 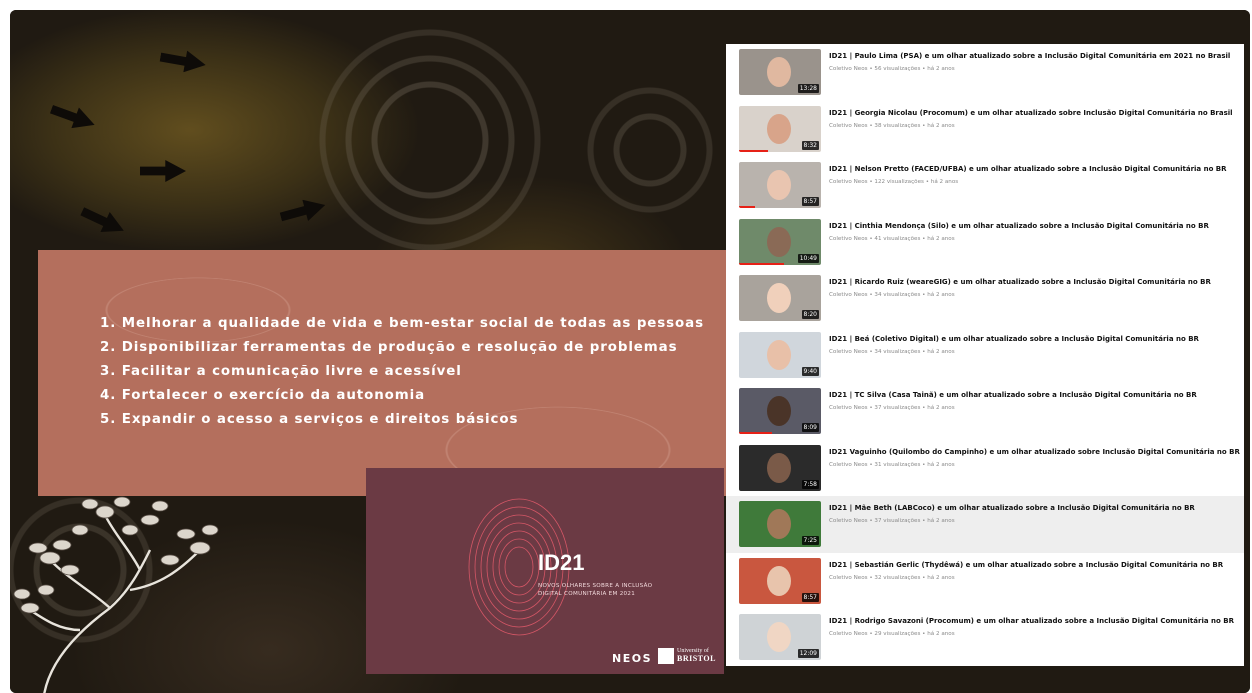 What do you see at coordinates (810, 314) in the screenshot?
I see `video-duration: 8:20` at bounding box center [810, 314].